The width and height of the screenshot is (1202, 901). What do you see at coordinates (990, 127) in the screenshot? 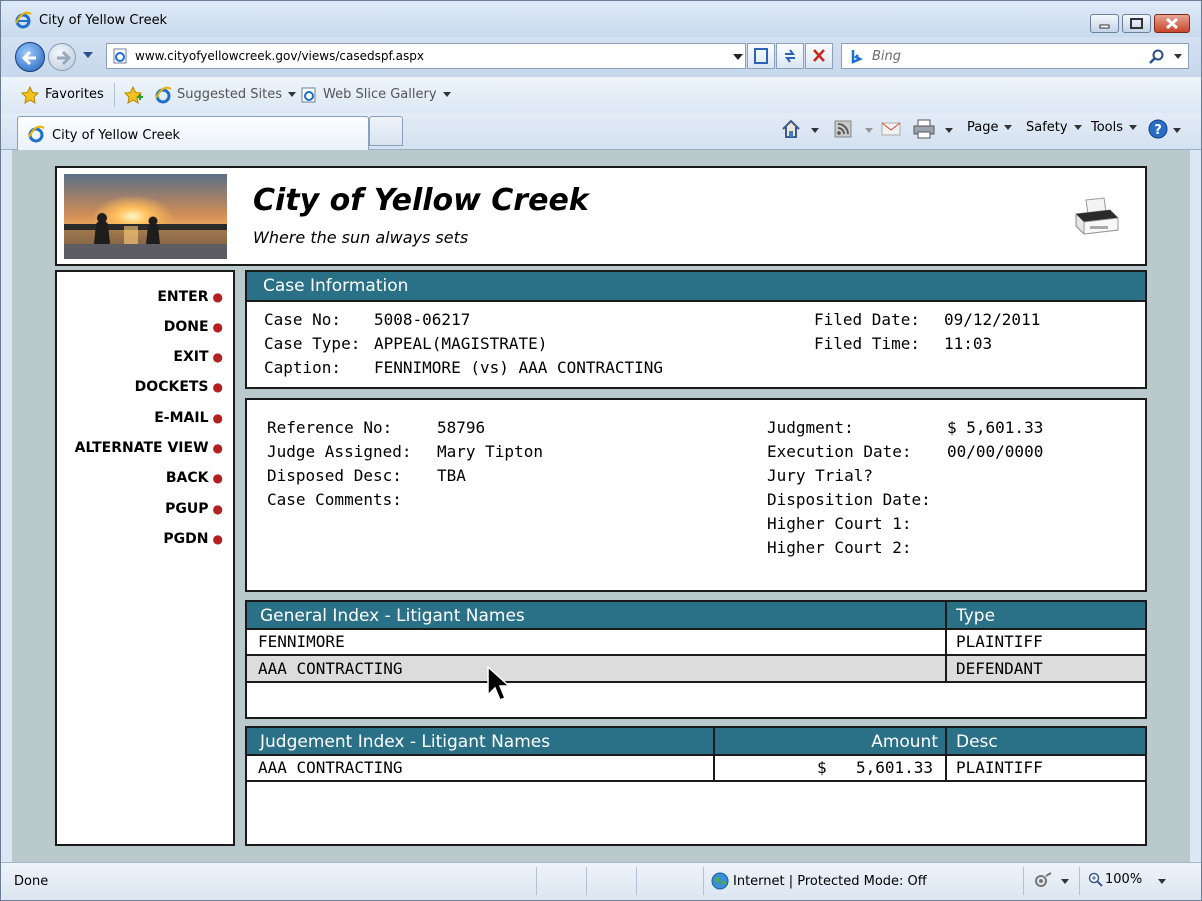
I see `page-menu: Page` at bounding box center [990, 127].